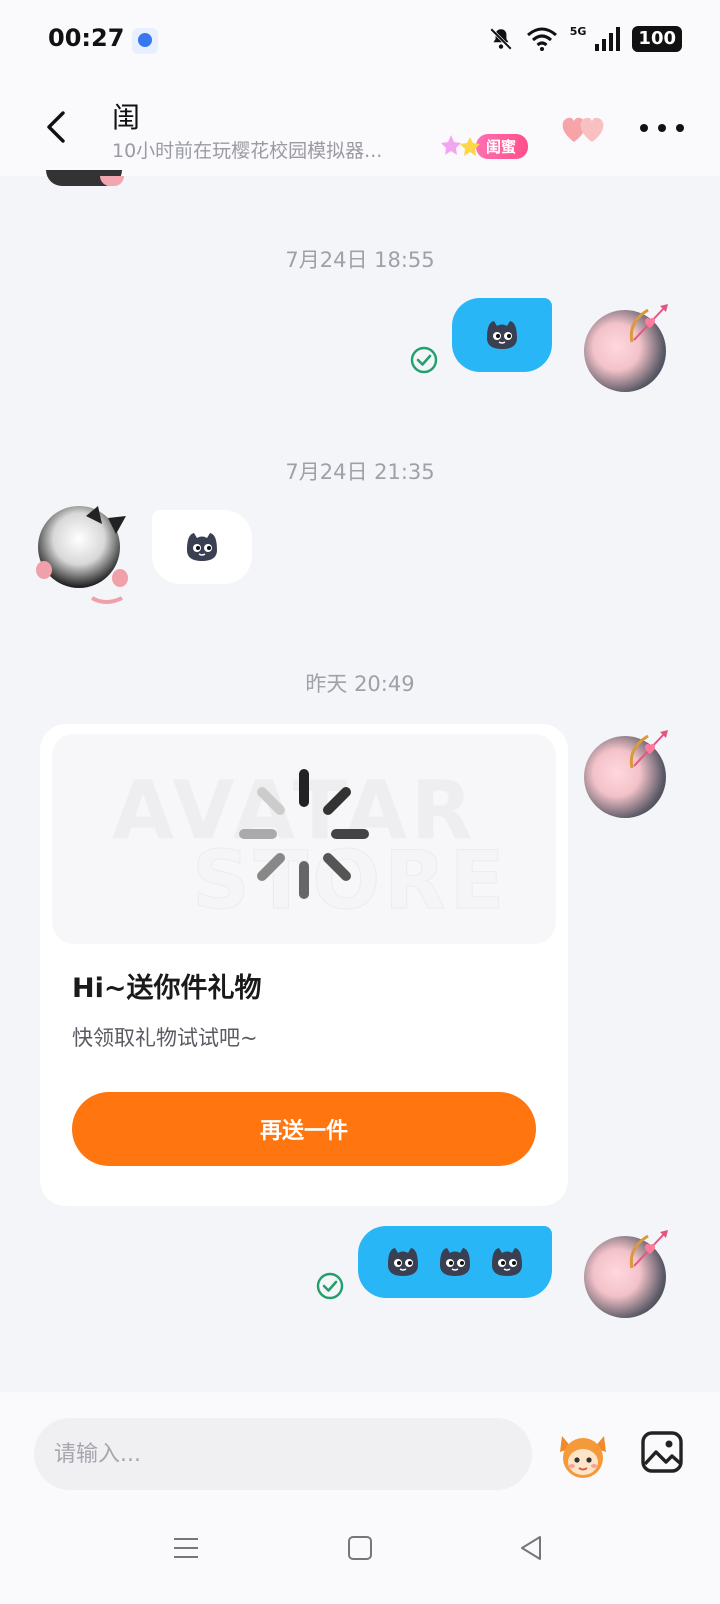 This screenshot has height=1604, width=720. I want to click on wifi-icon, so click(541, 39).